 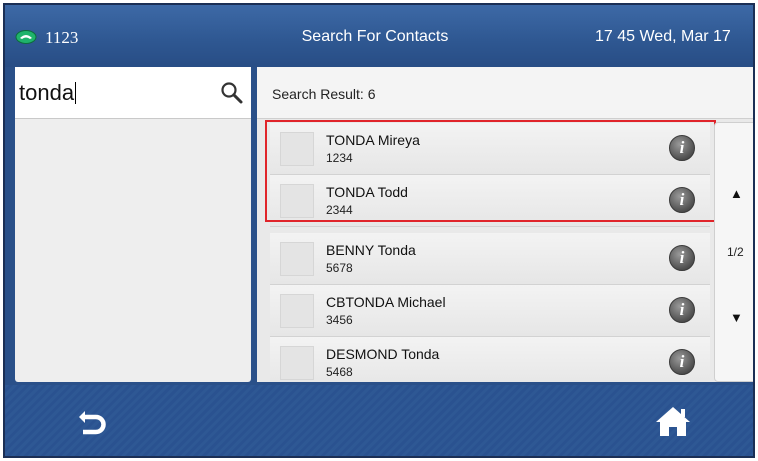 What do you see at coordinates (339, 158) in the screenshot?
I see `contact-number: 1234` at bounding box center [339, 158].